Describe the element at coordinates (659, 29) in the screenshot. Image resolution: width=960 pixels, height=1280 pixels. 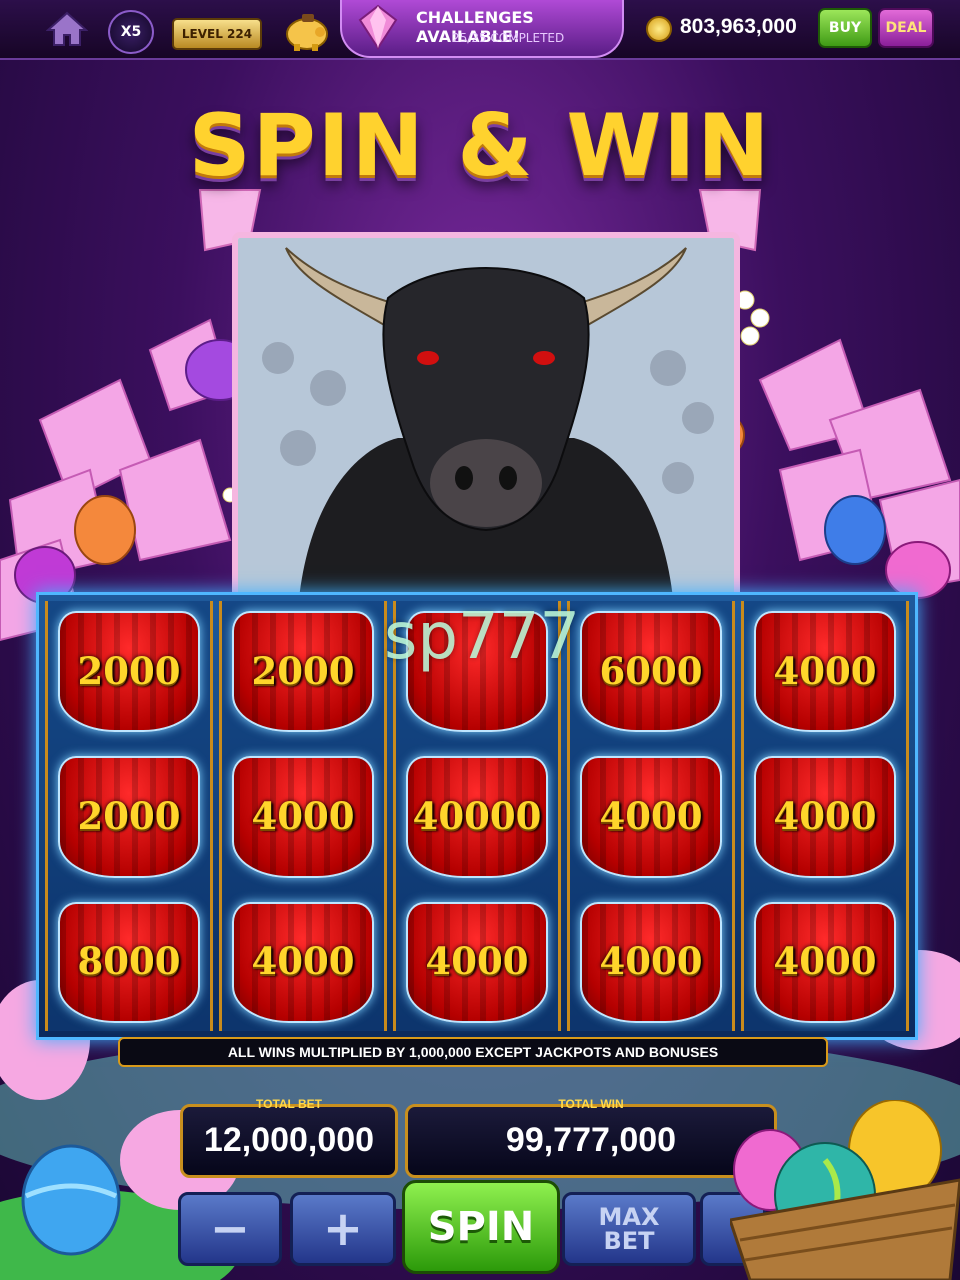
I see `coin-icon` at that location.